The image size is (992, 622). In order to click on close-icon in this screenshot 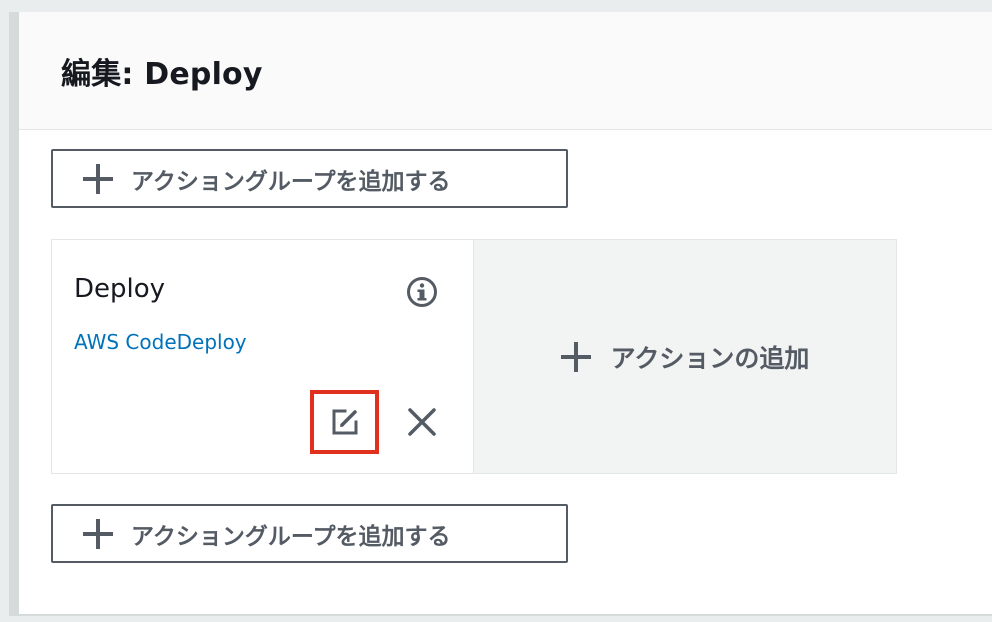, I will do `click(422, 422)`.